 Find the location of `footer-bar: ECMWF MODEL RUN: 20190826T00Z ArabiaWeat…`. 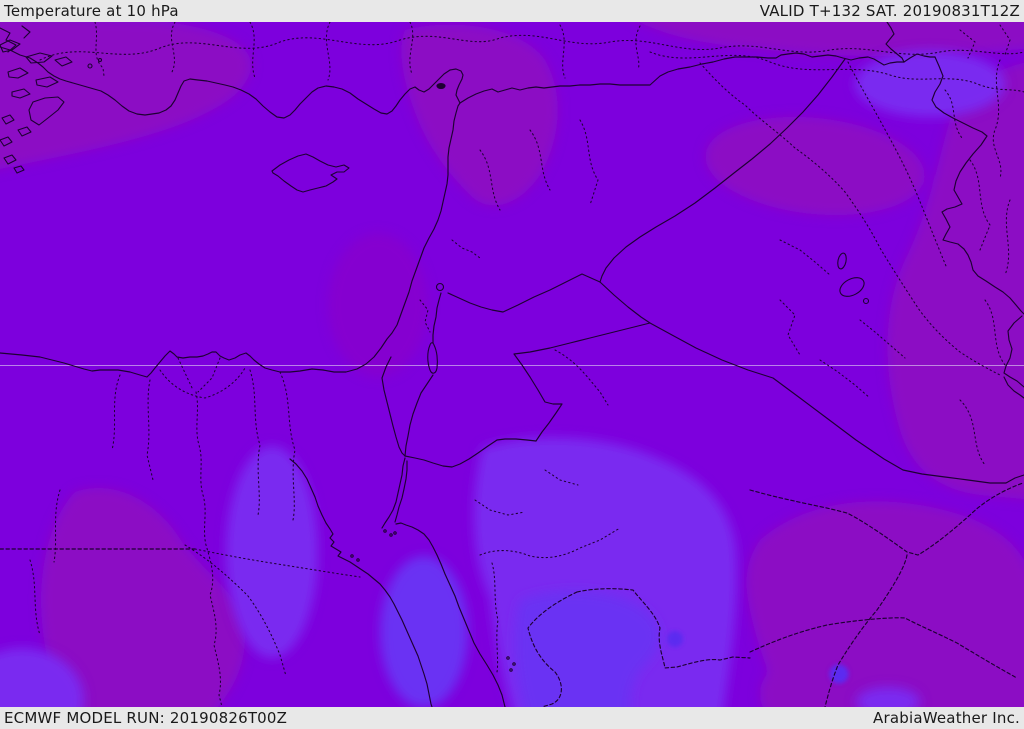

footer-bar: ECMWF MODEL RUN: 20190826T00Z ArabiaWeat… is located at coordinates (512, 718).